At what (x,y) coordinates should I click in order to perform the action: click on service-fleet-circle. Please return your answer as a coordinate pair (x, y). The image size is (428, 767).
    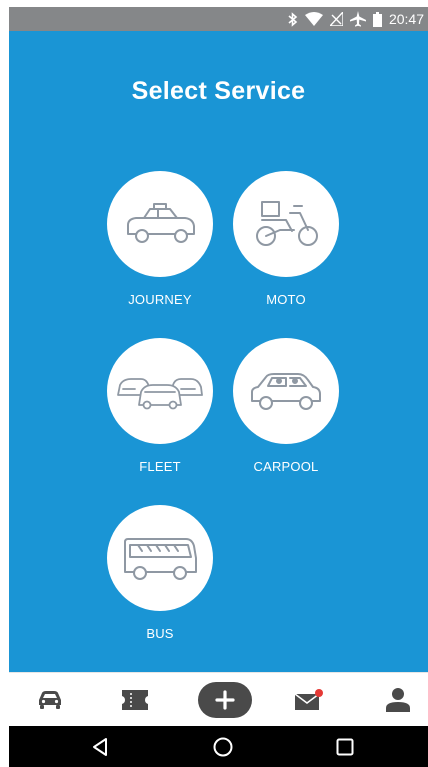
    Looking at the image, I should click on (160, 391).